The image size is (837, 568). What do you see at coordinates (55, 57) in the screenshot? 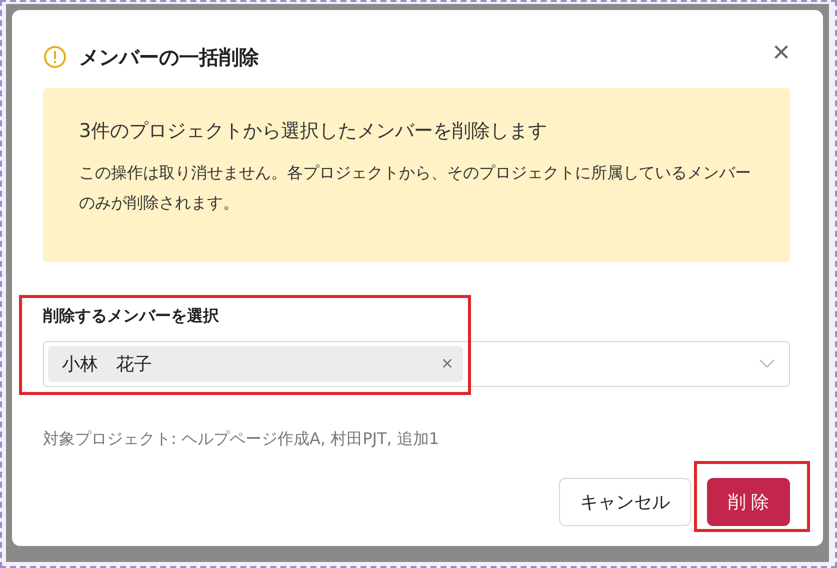
I see `warning-icon` at bounding box center [55, 57].